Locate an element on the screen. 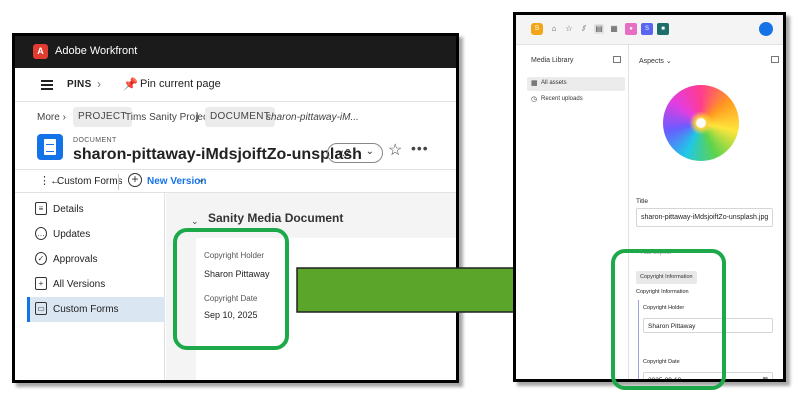  pin-current-page-button: Pin current page is located at coordinates (180, 84).